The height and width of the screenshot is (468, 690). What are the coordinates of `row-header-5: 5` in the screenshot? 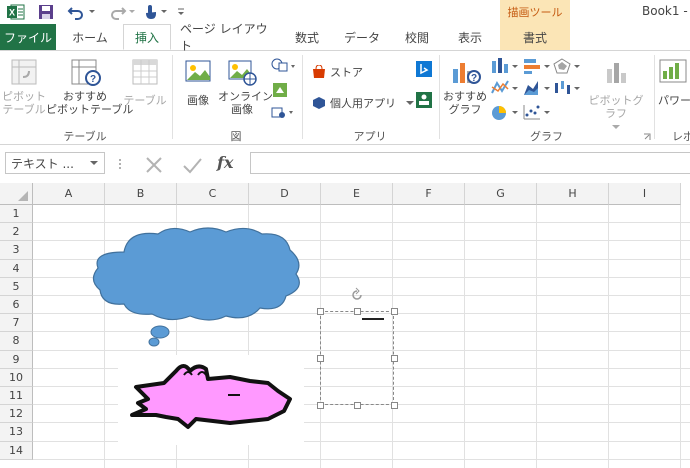 It's located at (16, 286).